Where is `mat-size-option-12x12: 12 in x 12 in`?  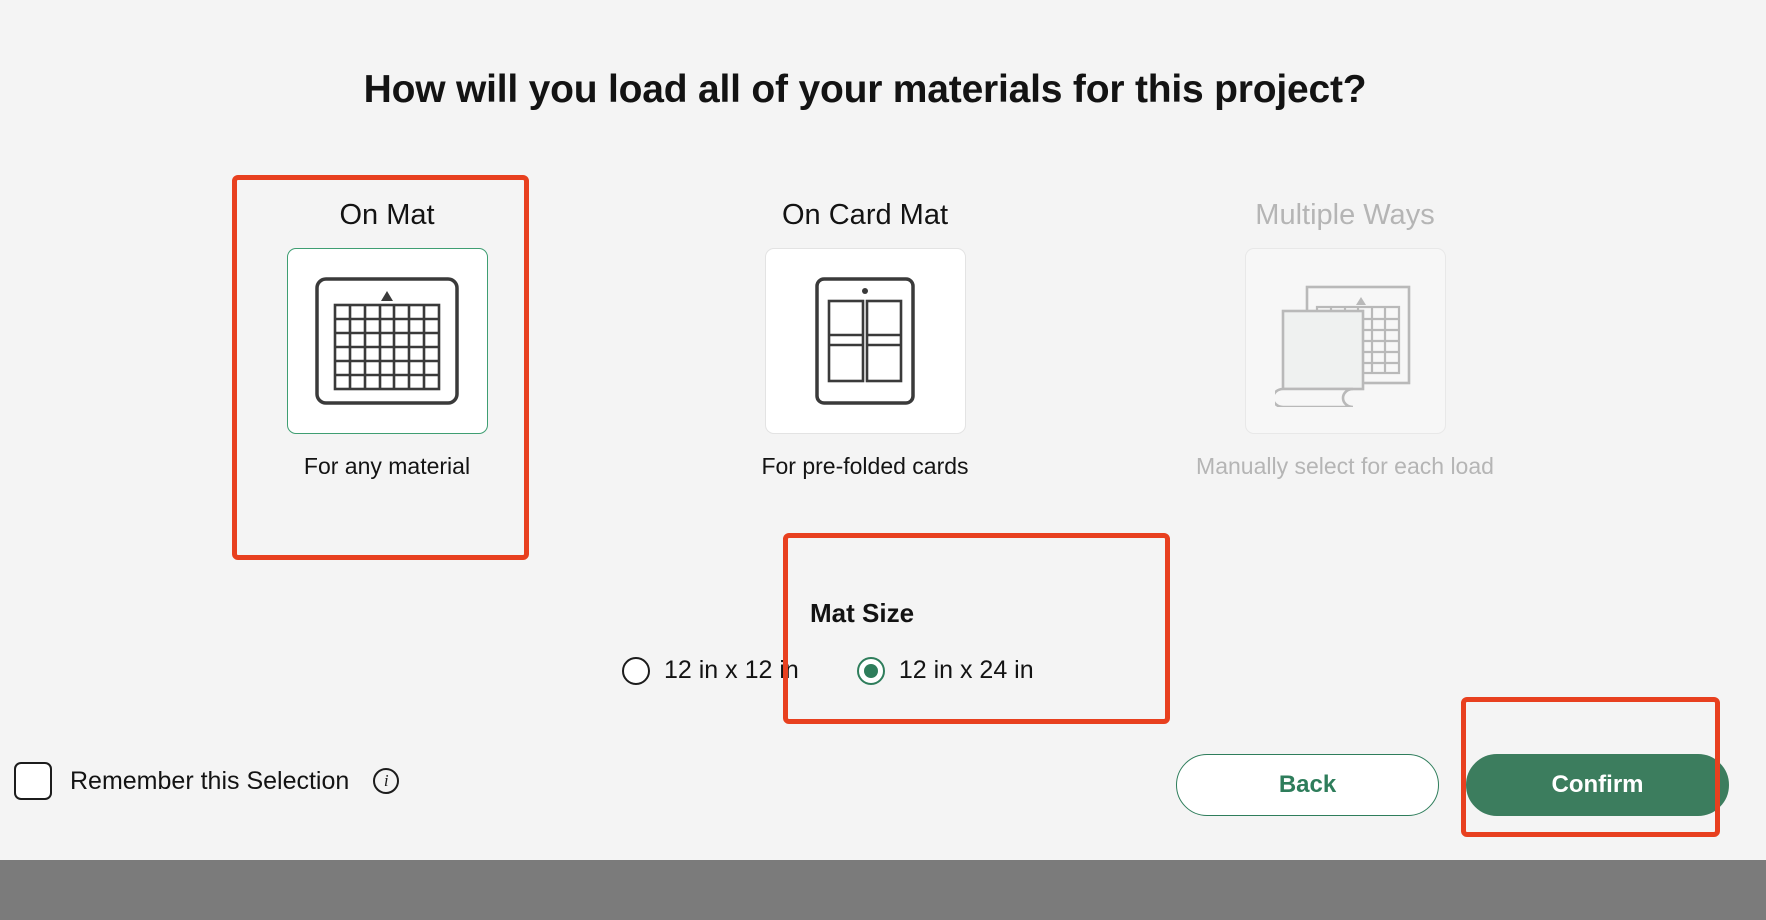
mat-size-option-12x12: 12 in x 12 in is located at coordinates (710, 670).